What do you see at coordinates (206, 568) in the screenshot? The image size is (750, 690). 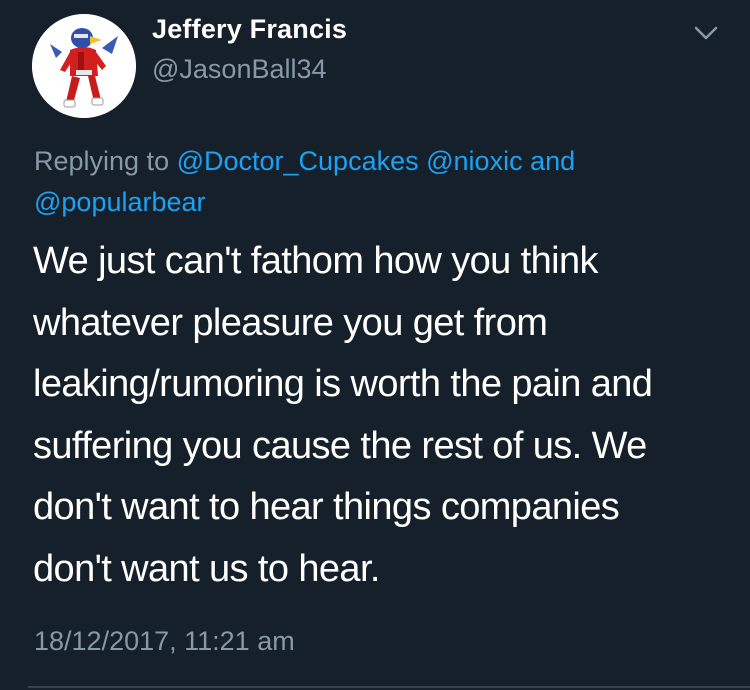 I see `tweet-text-line: don't want us to hear.` at bounding box center [206, 568].